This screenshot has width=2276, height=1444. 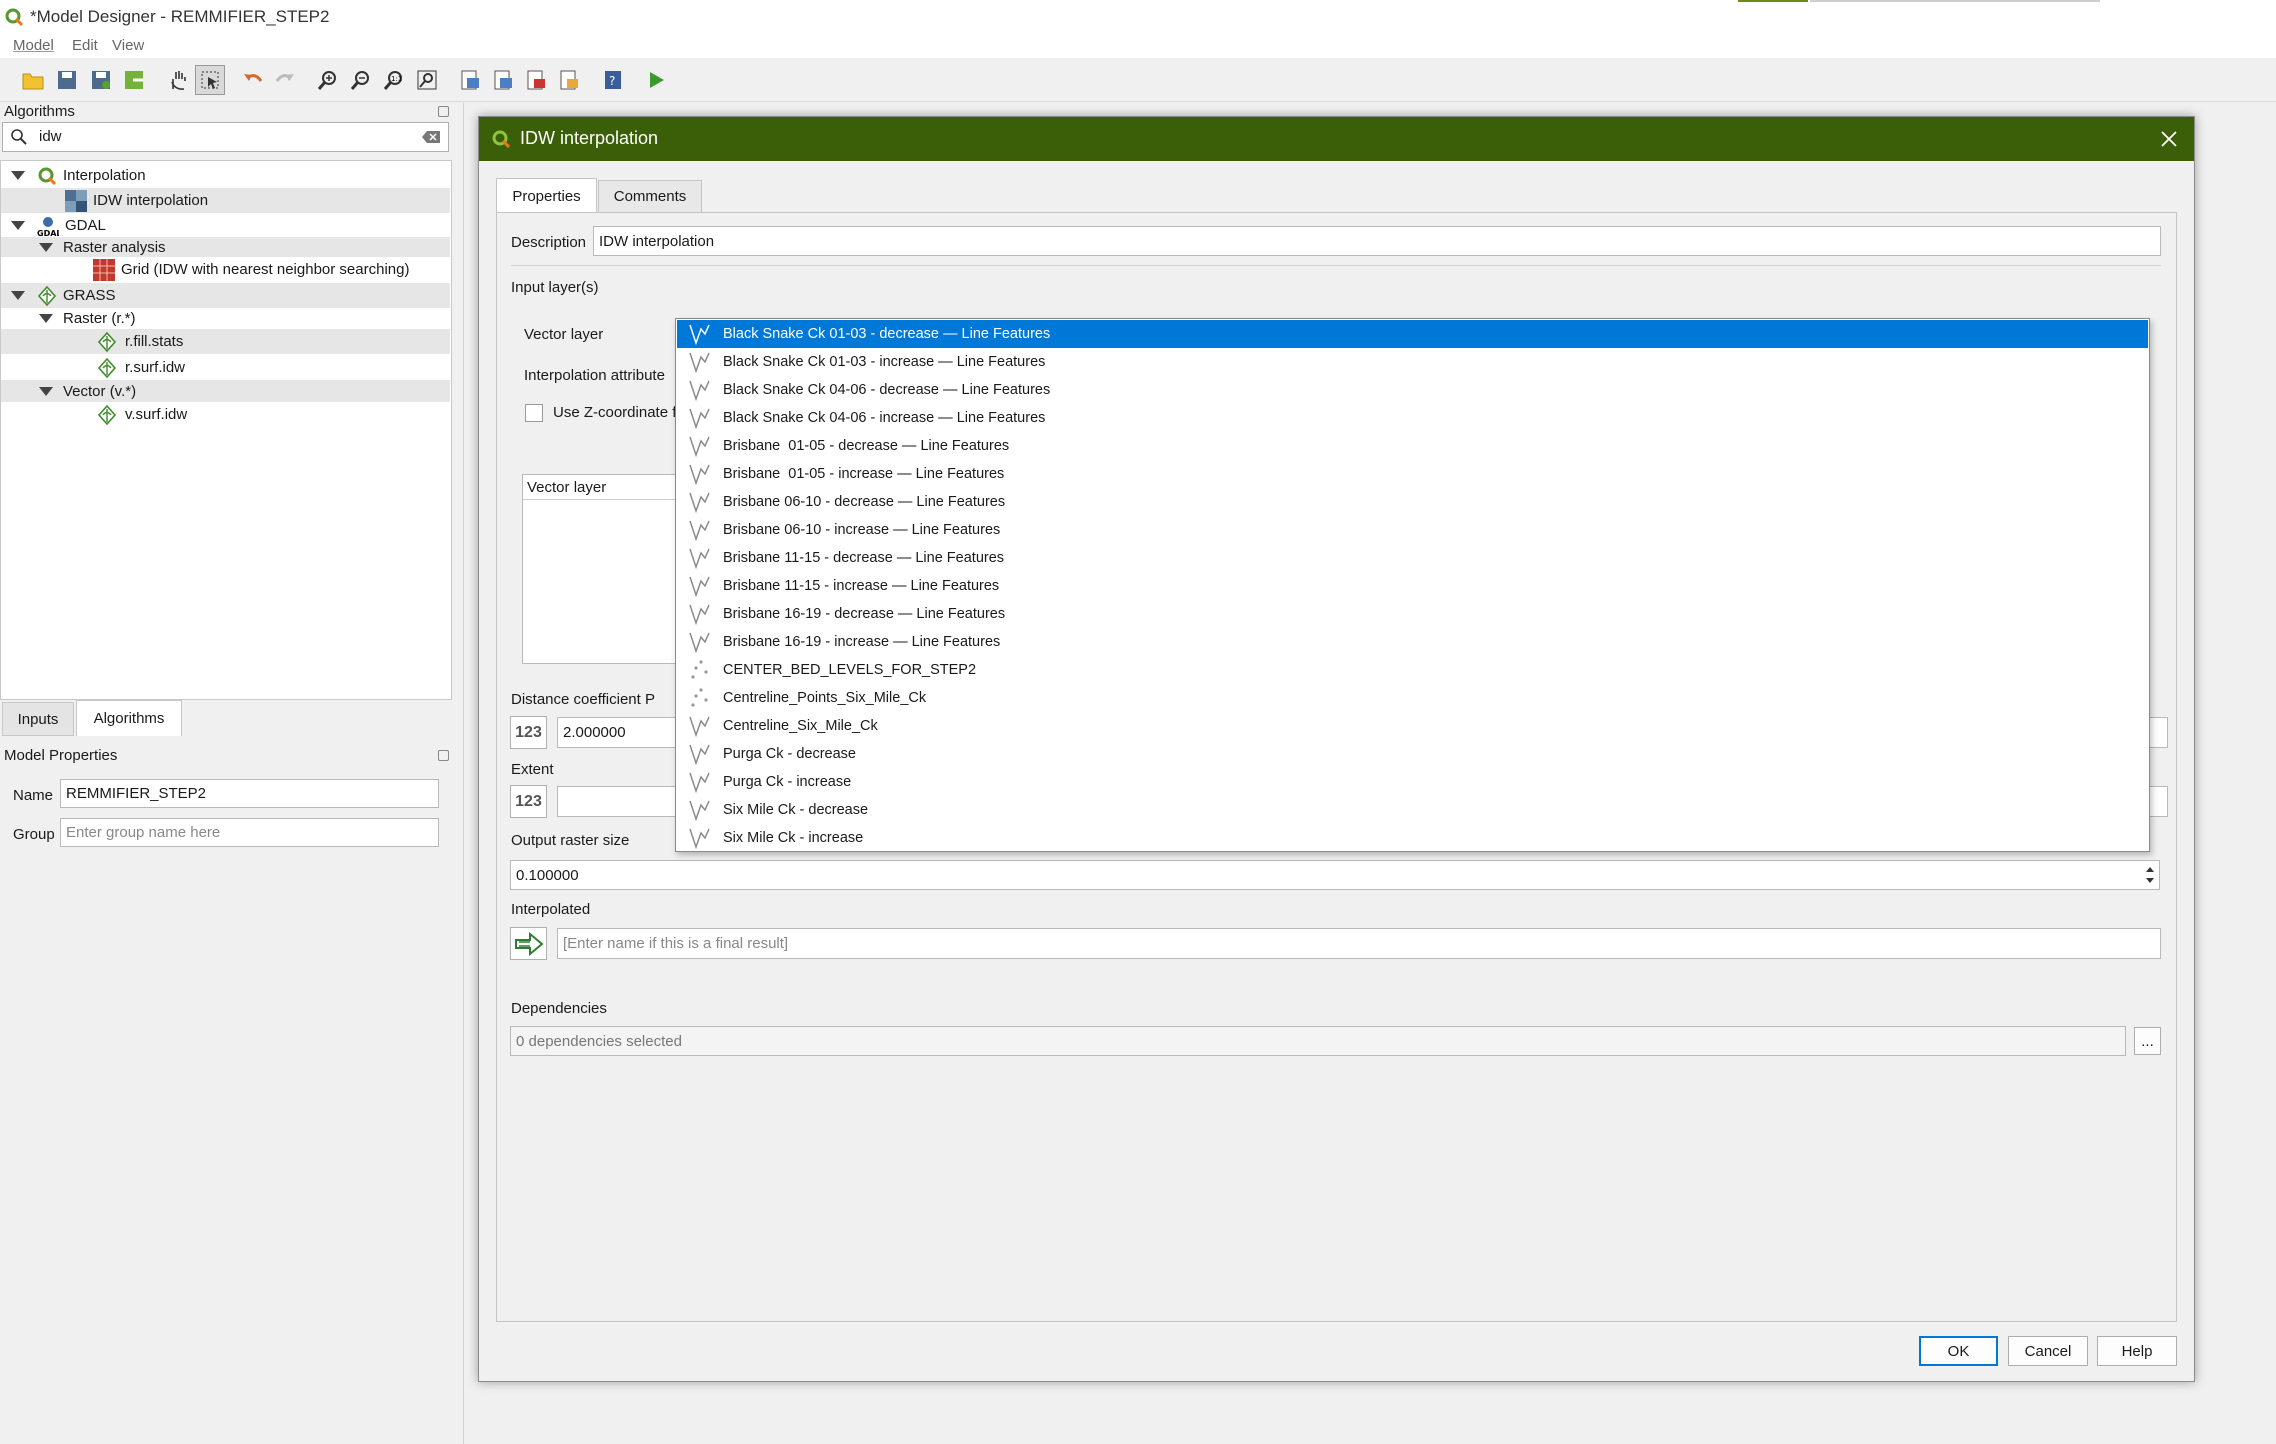 What do you see at coordinates (1359, 943) in the screenshot?
I see `interpolated-output-field: [Enter name if this is a final result]` at bounding box center [1359, 943].